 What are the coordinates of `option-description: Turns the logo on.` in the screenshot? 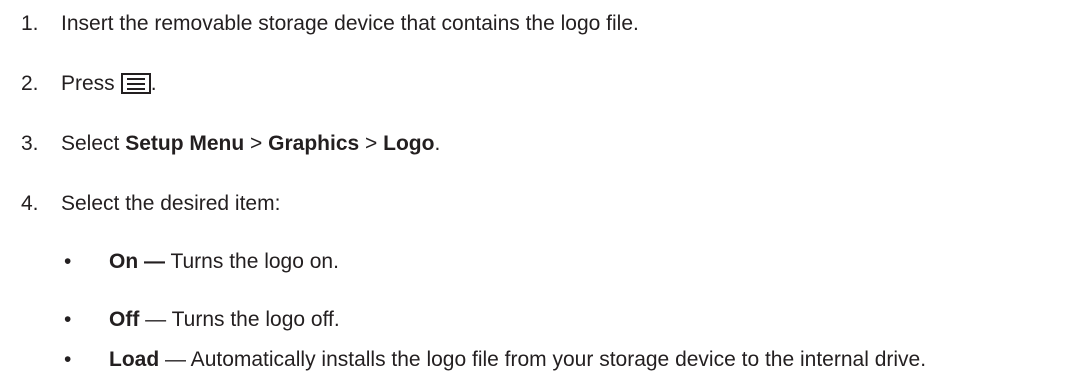 It's located at (252, 261).